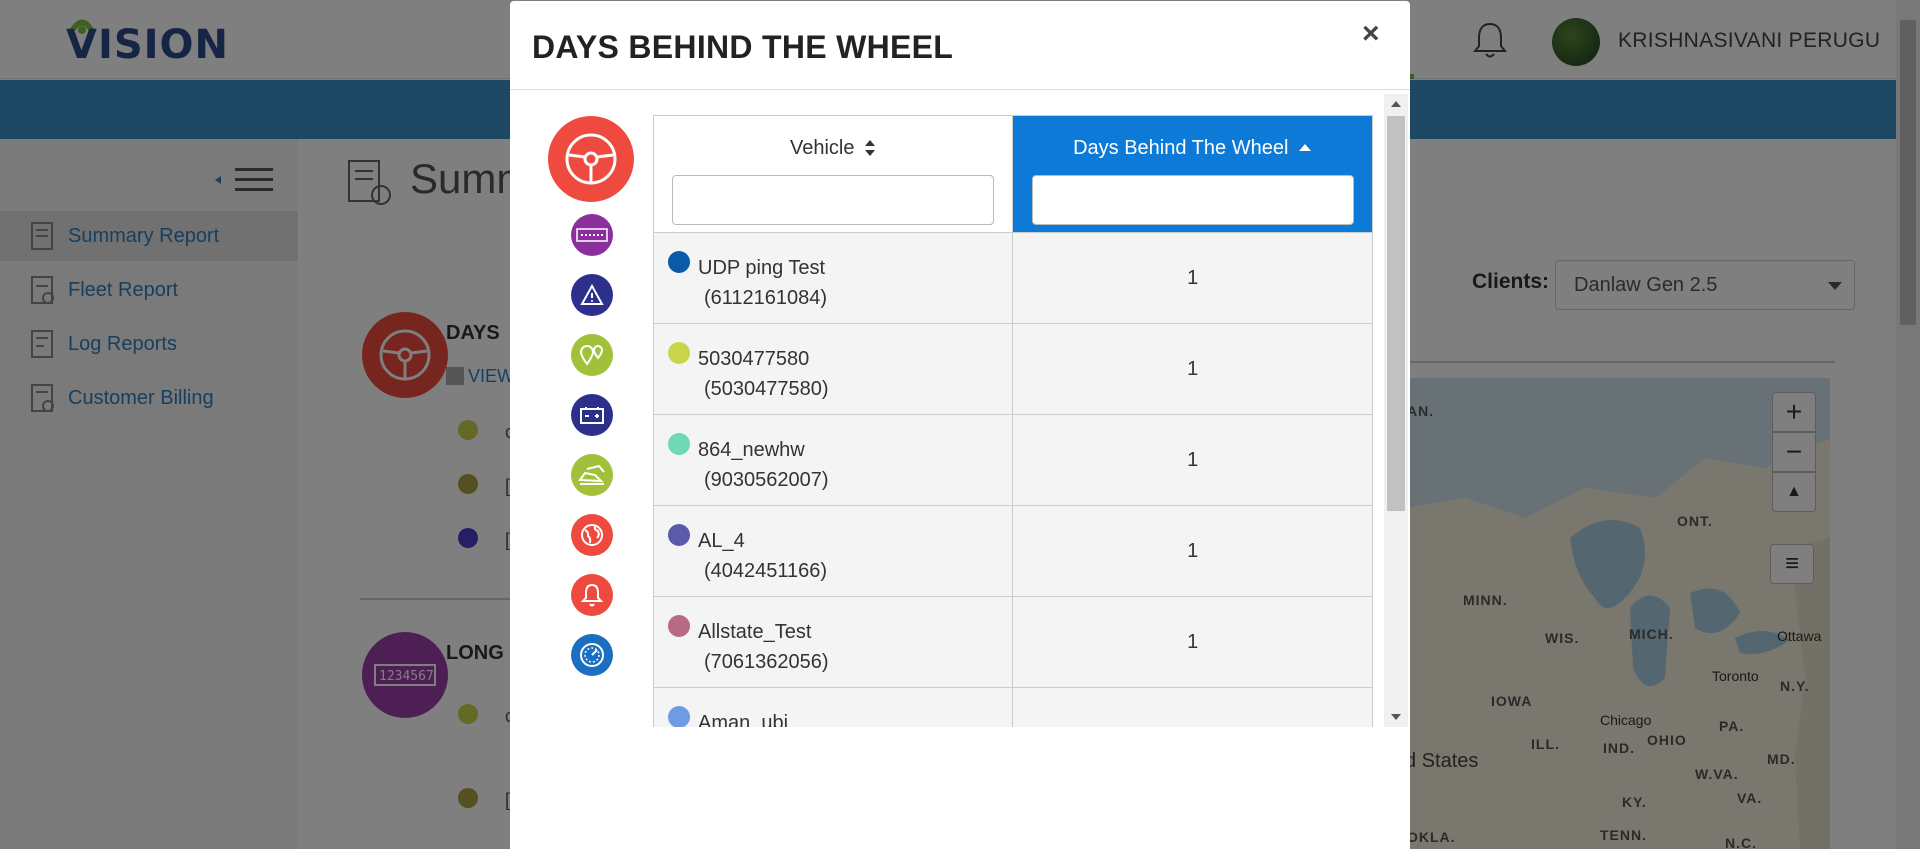 The image size is (1920, 849). I want to click on table-row: UDP ping Test (6112161084) 1, so click(1013, 278).